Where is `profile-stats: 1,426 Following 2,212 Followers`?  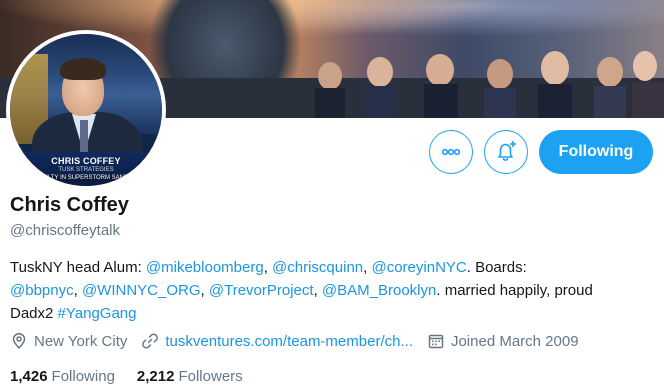 profile-stats: 1,426 Following 2,212 Followers is located at coordinates (137, 376).